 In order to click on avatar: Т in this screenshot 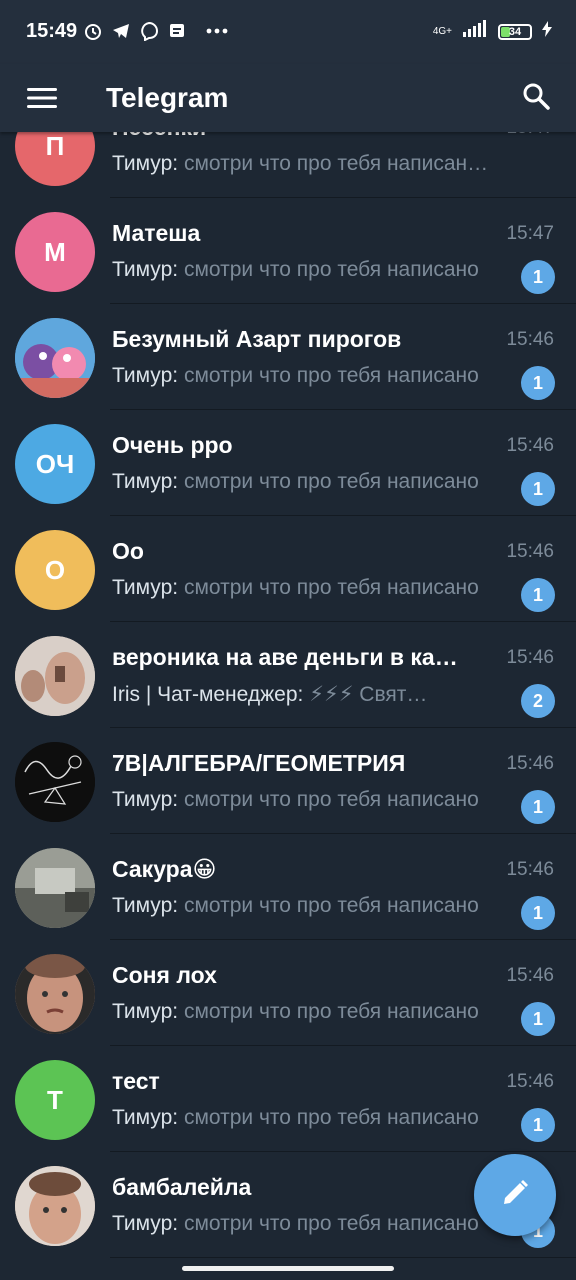, I will do `click(55, 1100)`.